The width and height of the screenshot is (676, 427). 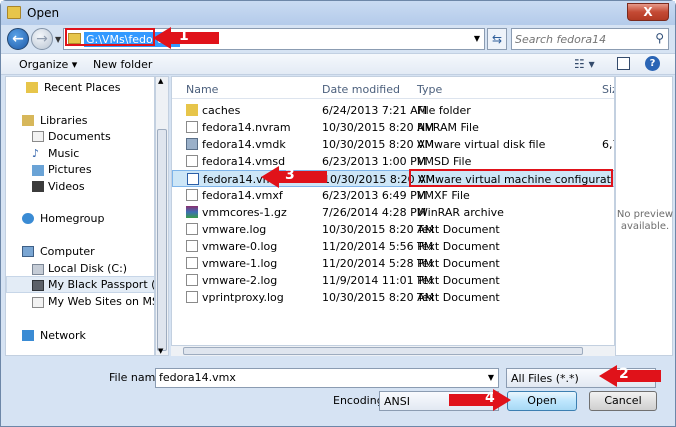 What do you see at coordinates (240, 280) in the screenshot?
I see `file-name: vmware-2.log` at bounding box center [240, 280].